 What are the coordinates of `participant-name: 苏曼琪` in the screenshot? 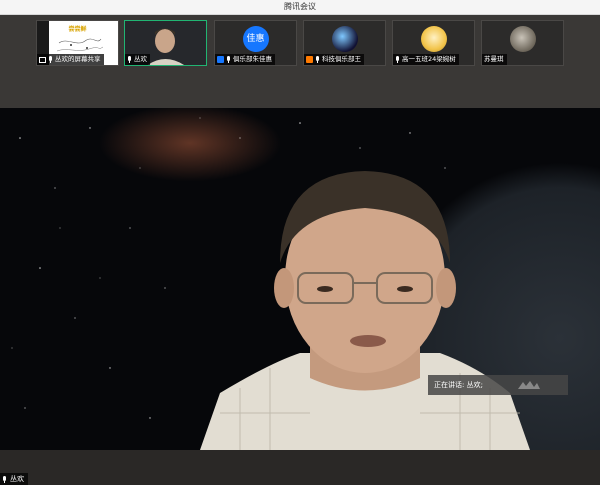 It's located at (494, 59).